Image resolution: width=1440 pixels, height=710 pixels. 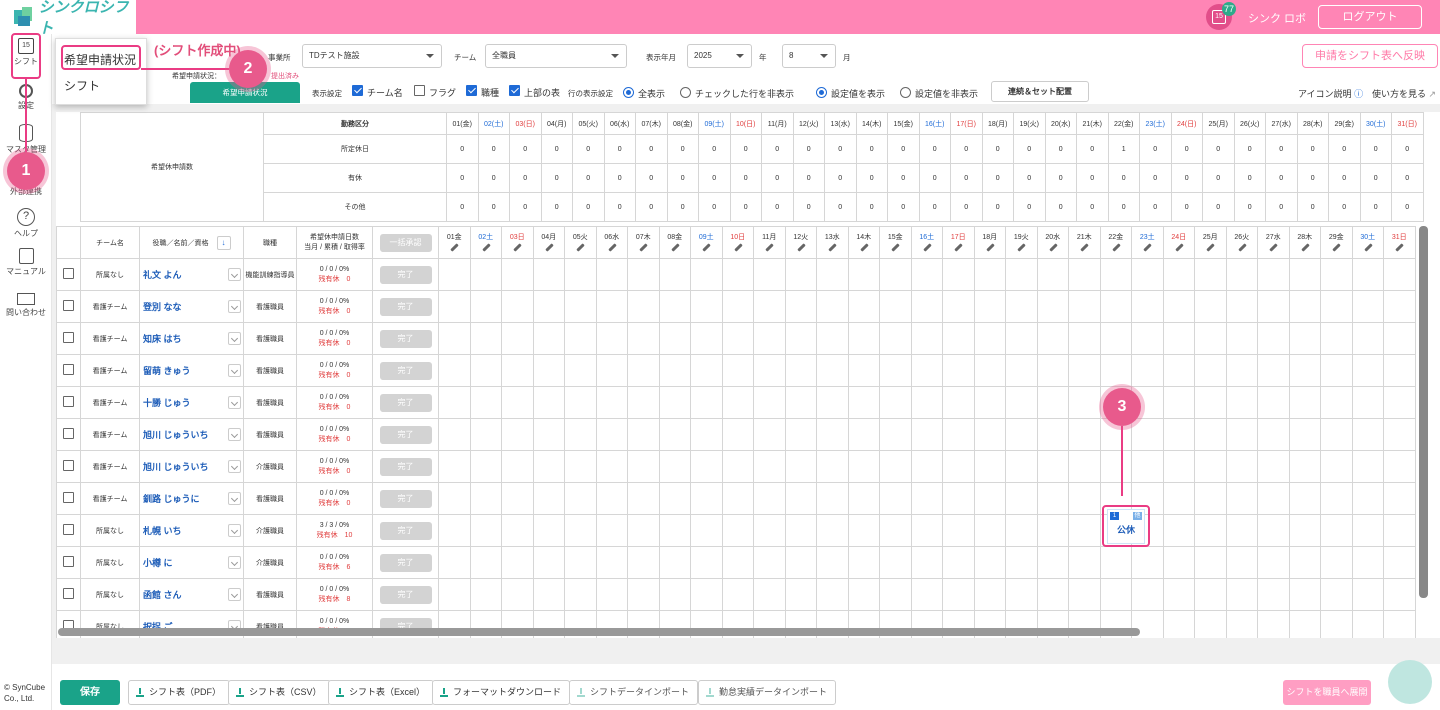 What do you see at coordinates (279, 692) in the screenshot?
I see `download-csv-button: シフト表（CSV）` at bounding box center [279, 692].